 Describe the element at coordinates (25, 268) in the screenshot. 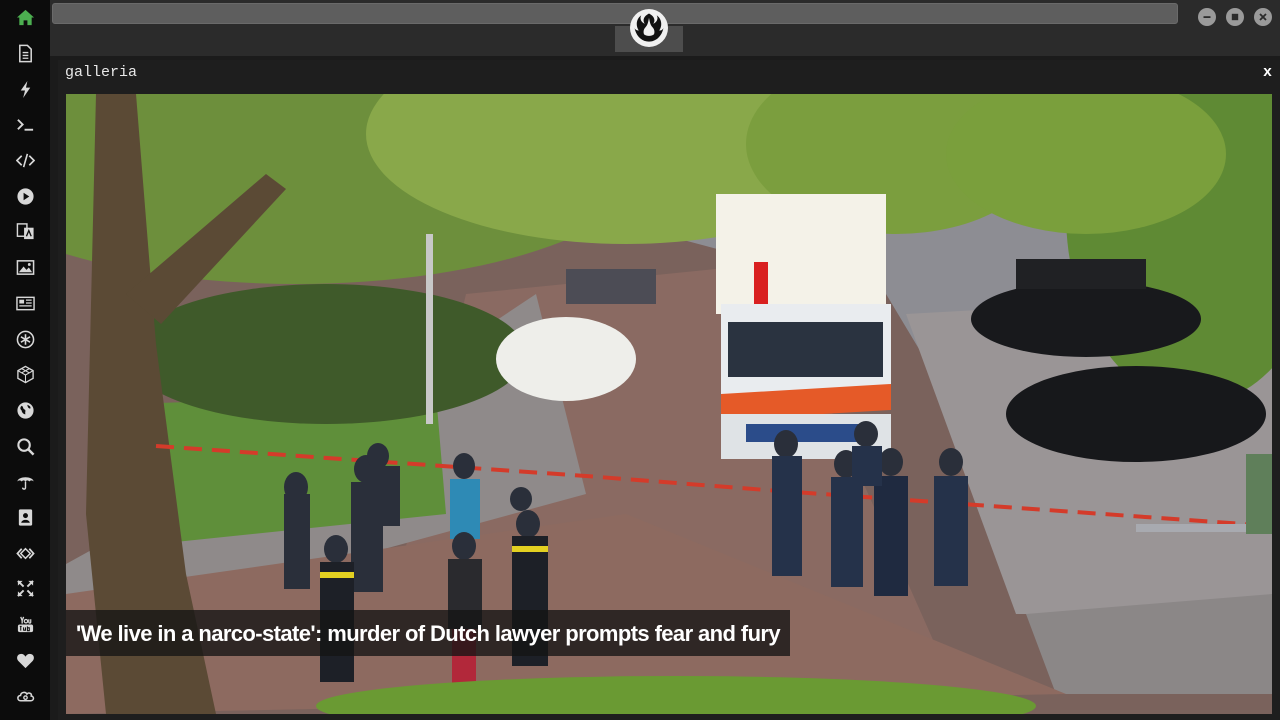

I see `image-icon` at that location.